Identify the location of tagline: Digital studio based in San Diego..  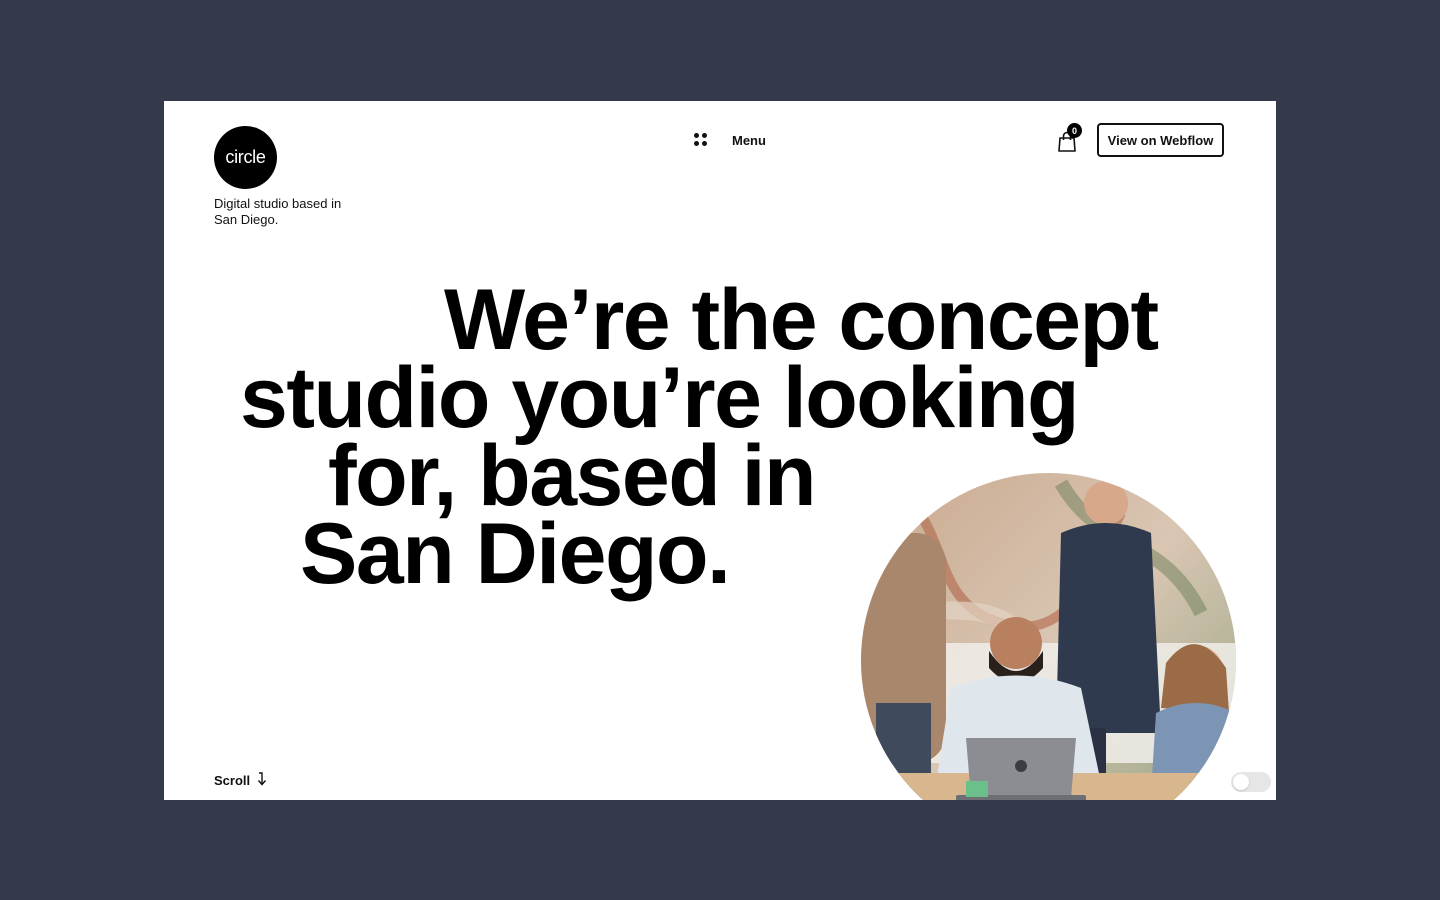
(278, 211).